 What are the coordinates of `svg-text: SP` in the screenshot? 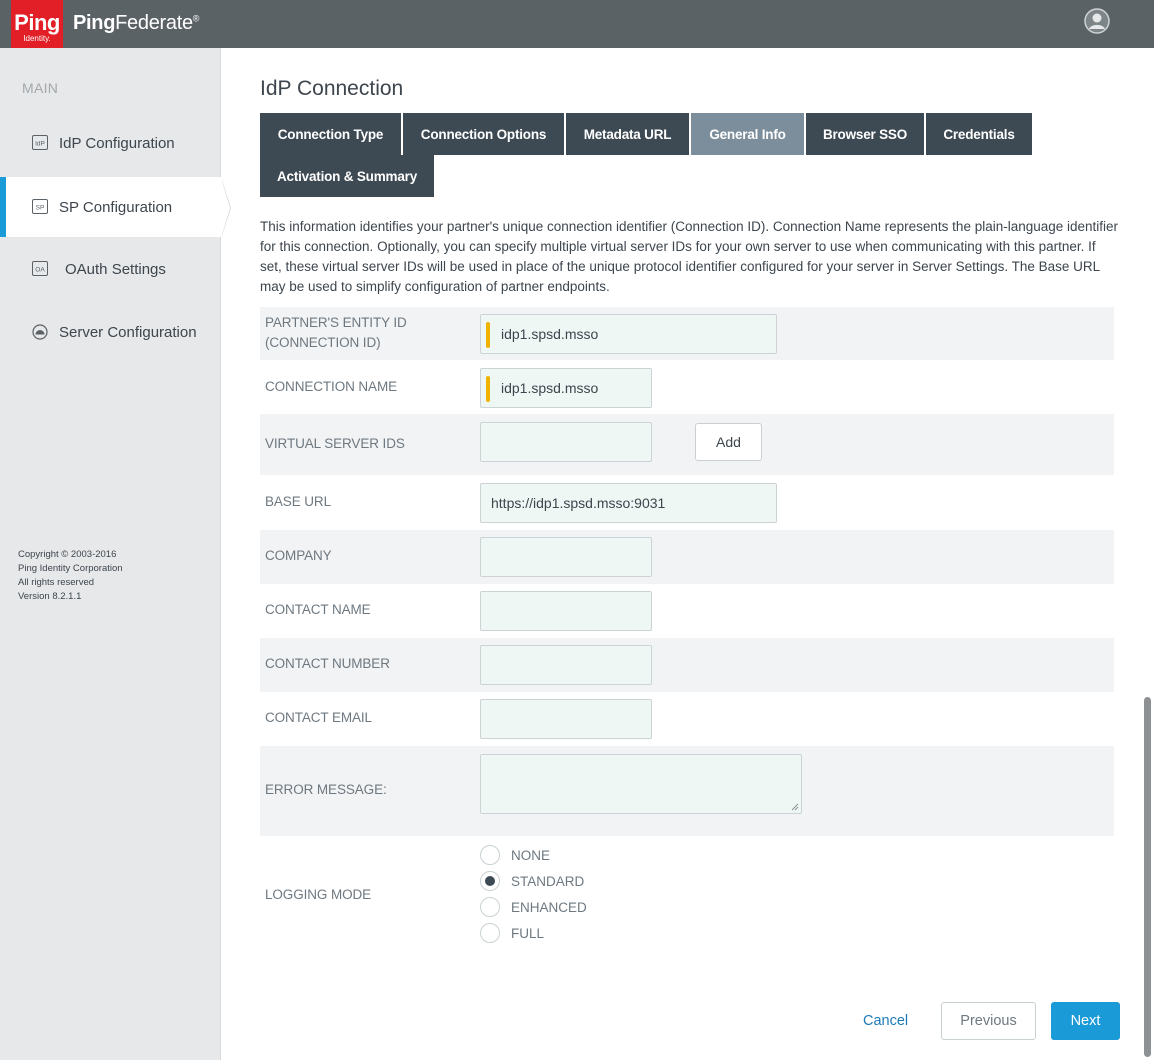 It's located at (40, 208).